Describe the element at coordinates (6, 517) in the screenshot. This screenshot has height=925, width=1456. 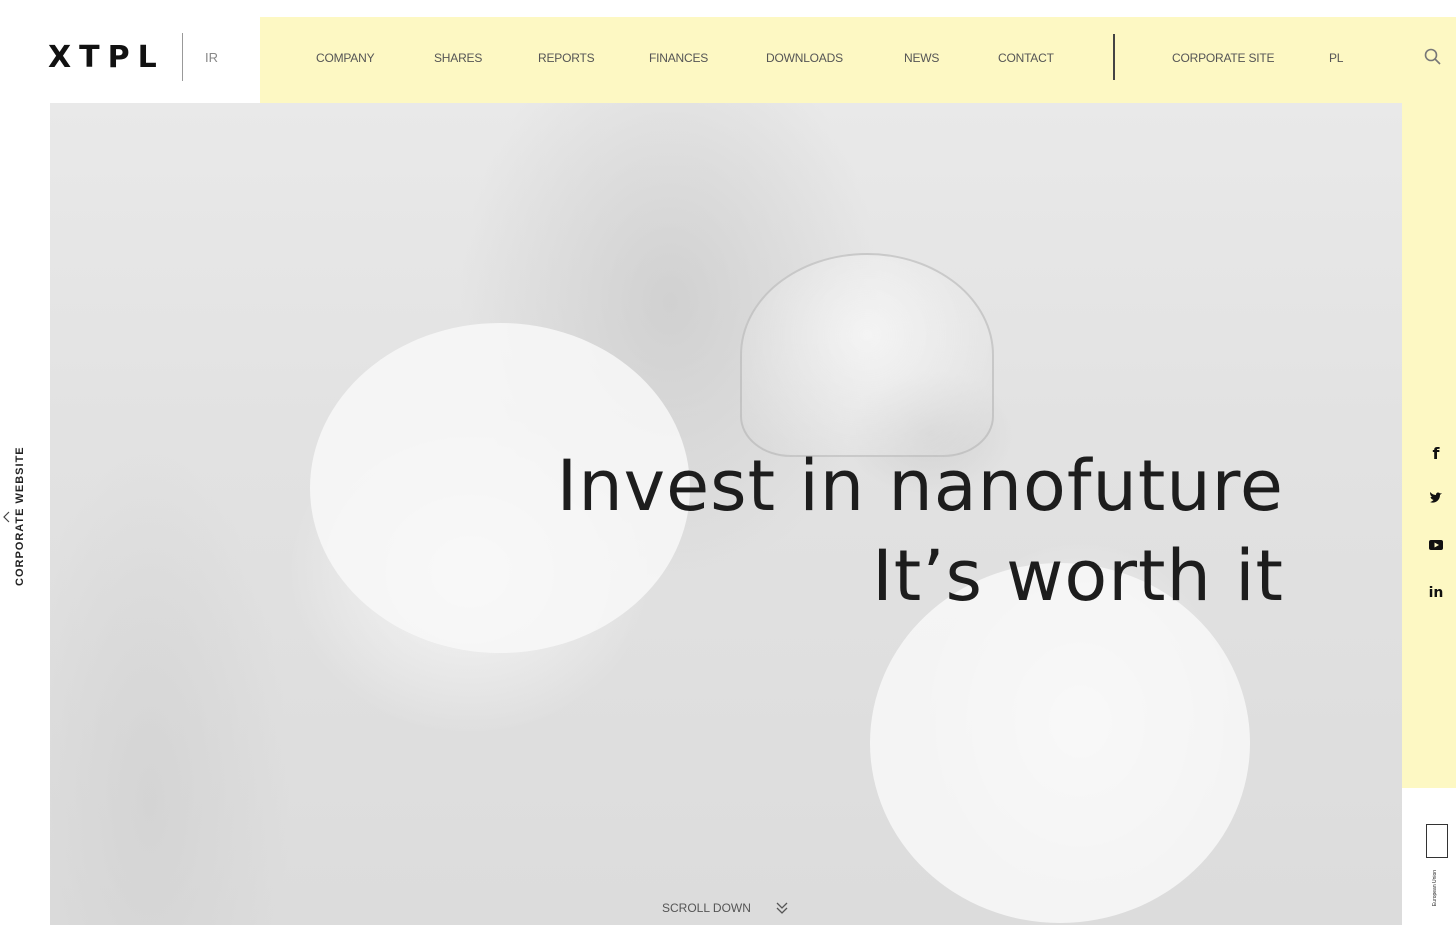
I see `chevron-left-icon` at that location.